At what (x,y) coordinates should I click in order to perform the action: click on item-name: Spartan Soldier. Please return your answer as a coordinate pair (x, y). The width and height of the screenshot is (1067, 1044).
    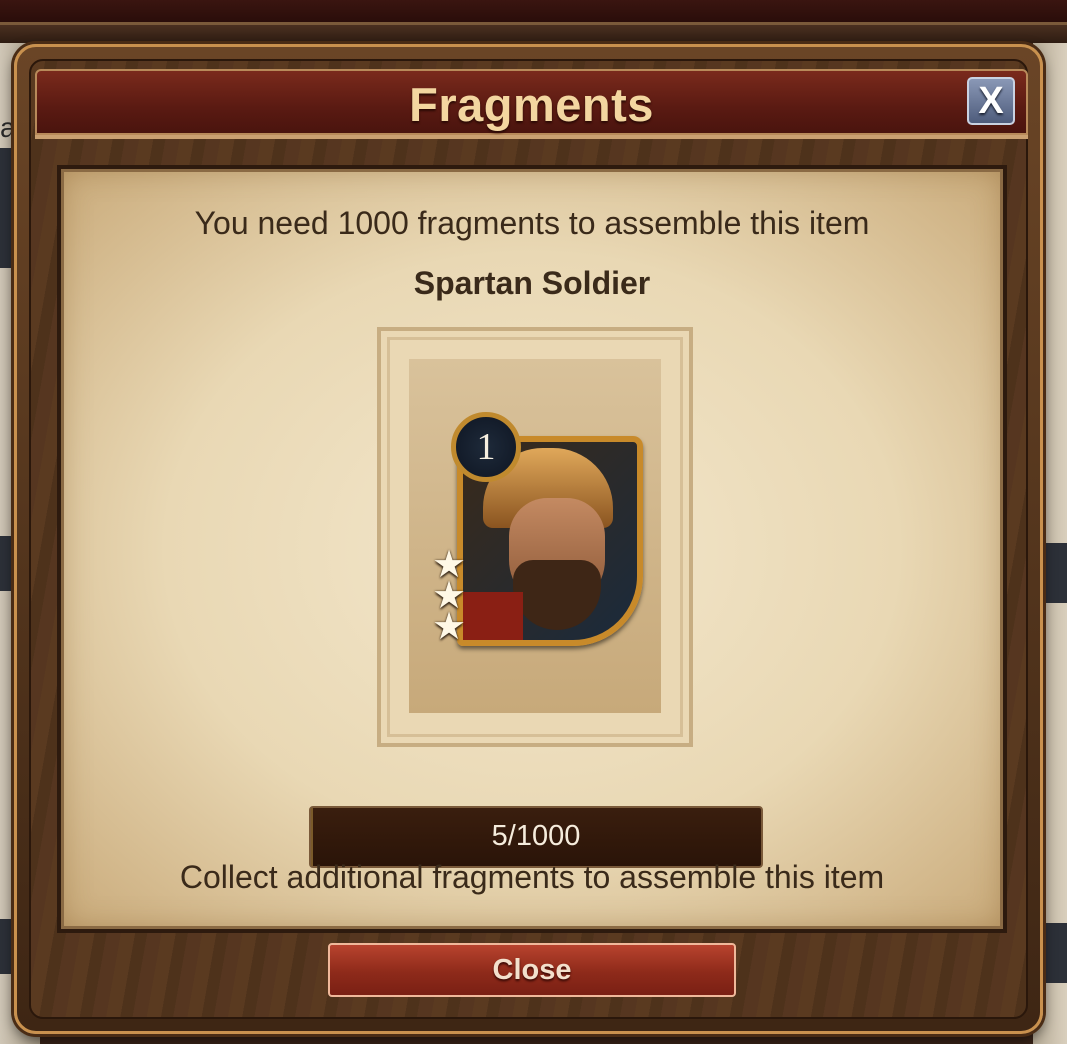
    Looking at the image, I should click on (532, 283).